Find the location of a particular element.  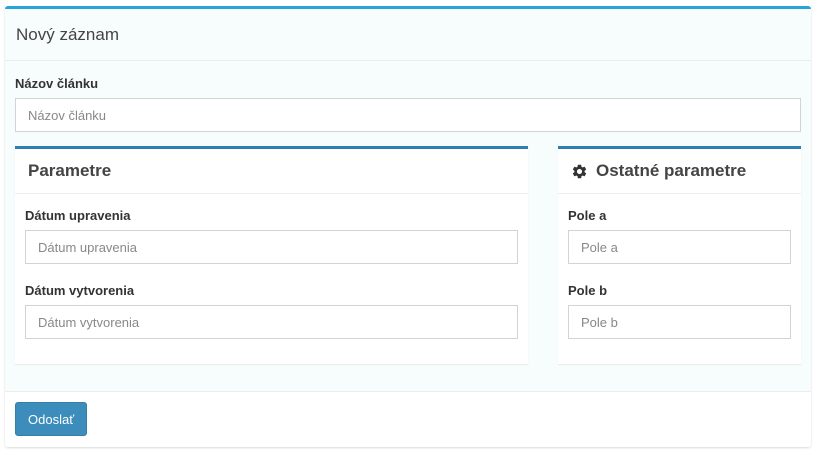

field-b-group: Pole b is located at coordinates (679, 311).